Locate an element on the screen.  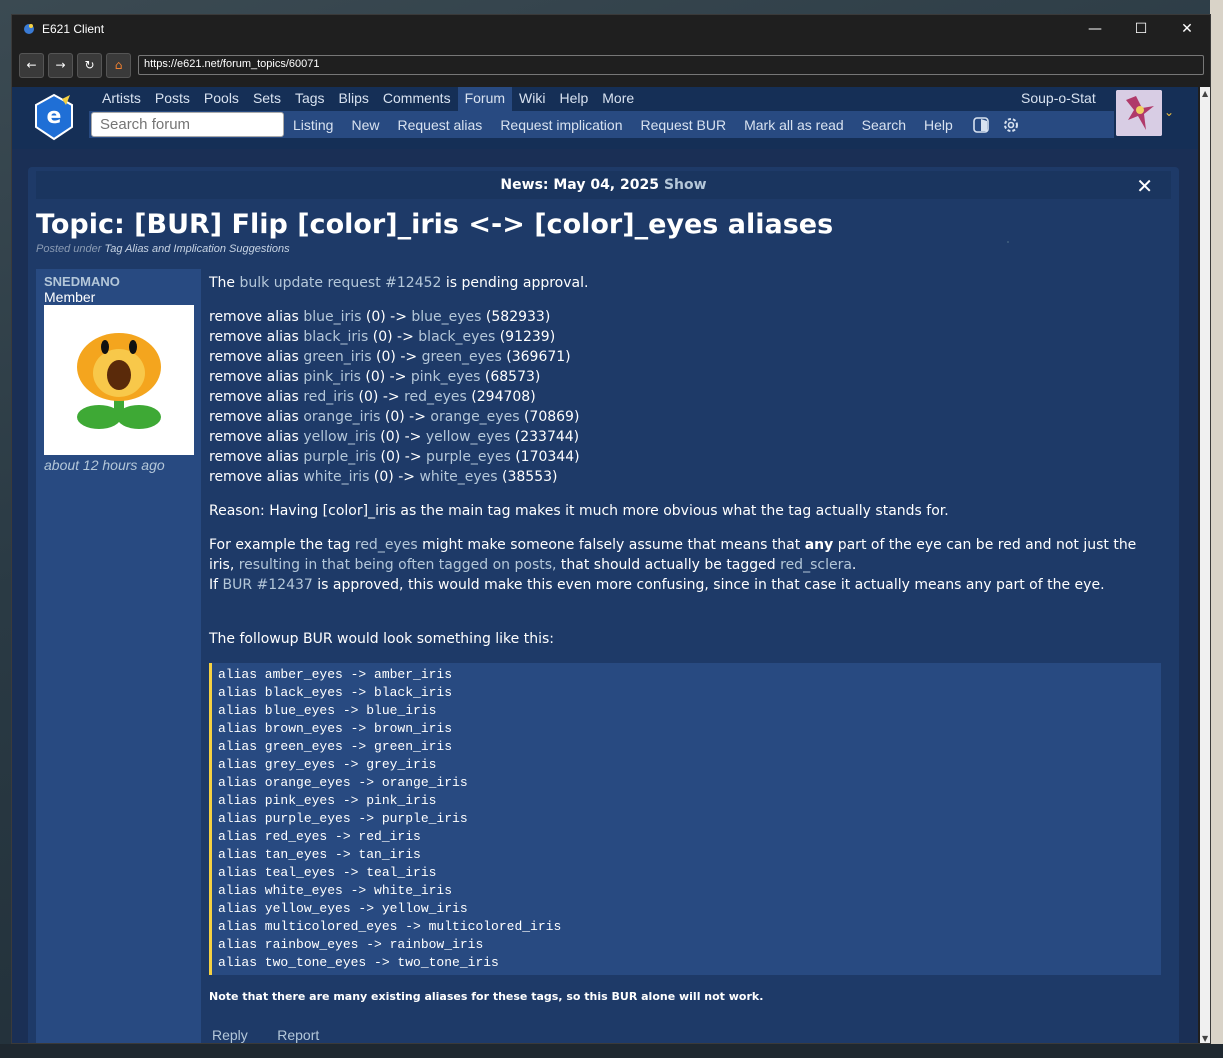
chevron-down-icon: ⌄ is located at coordinates (1169, 112).